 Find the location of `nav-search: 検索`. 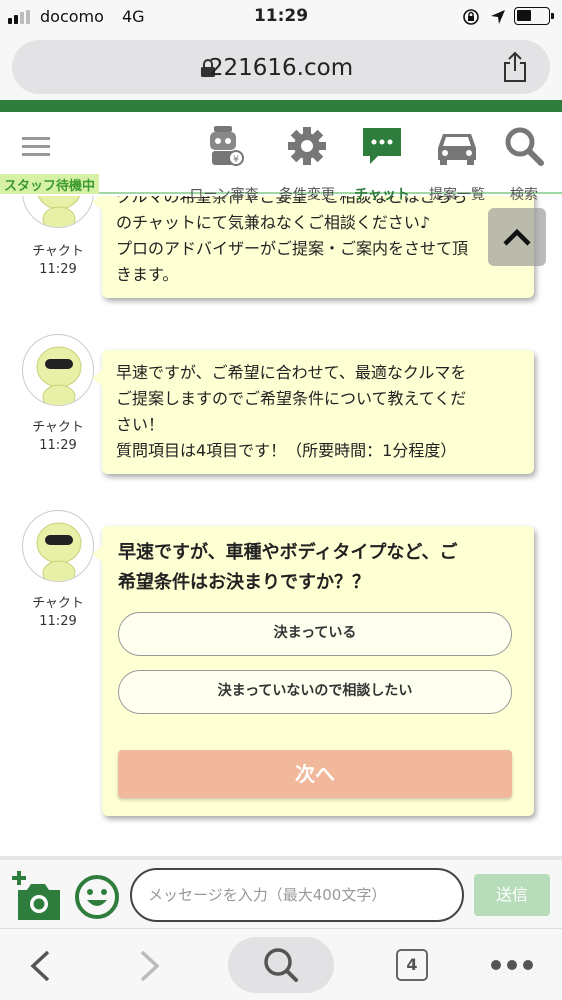

nav-search: 検索 is located at coordinates (523, 163).